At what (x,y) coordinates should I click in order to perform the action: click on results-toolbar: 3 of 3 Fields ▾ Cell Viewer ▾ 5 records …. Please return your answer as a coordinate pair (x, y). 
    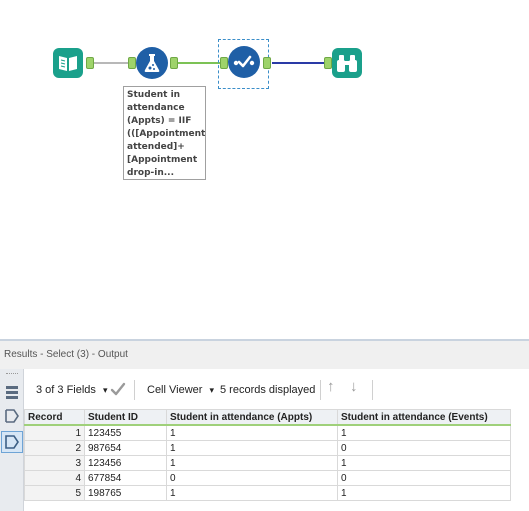
    Looking at the image, I should click on (276, 389).